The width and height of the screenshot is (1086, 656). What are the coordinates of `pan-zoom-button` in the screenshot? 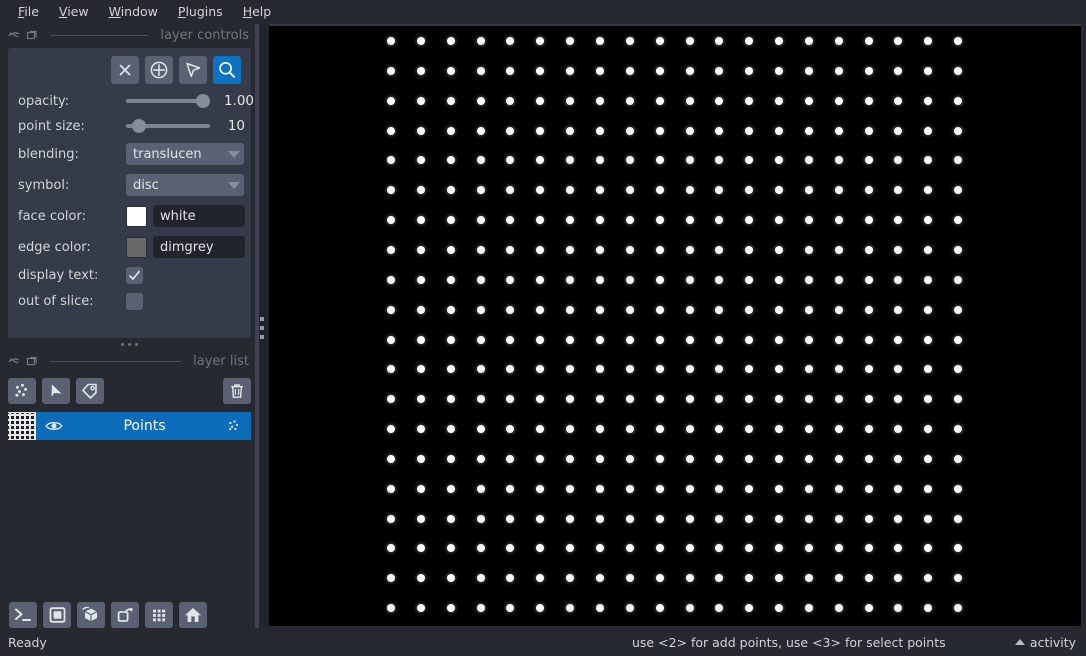 It's located at (227, 70).